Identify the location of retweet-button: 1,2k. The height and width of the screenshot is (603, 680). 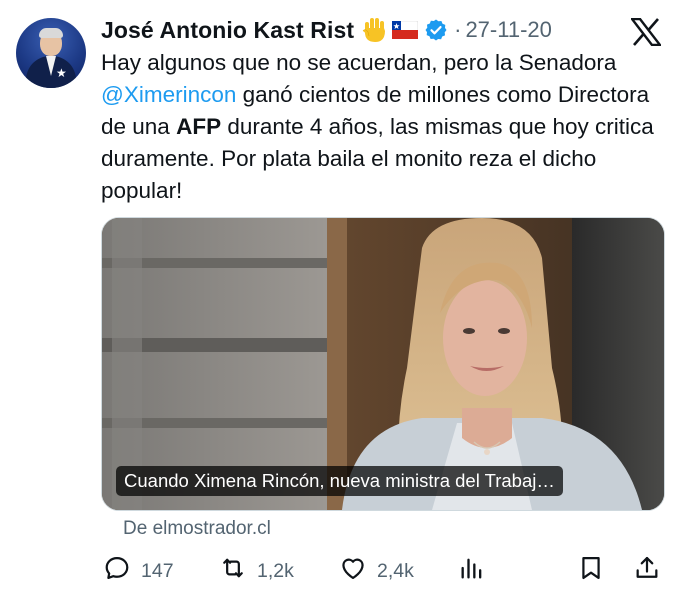
(256, 571).